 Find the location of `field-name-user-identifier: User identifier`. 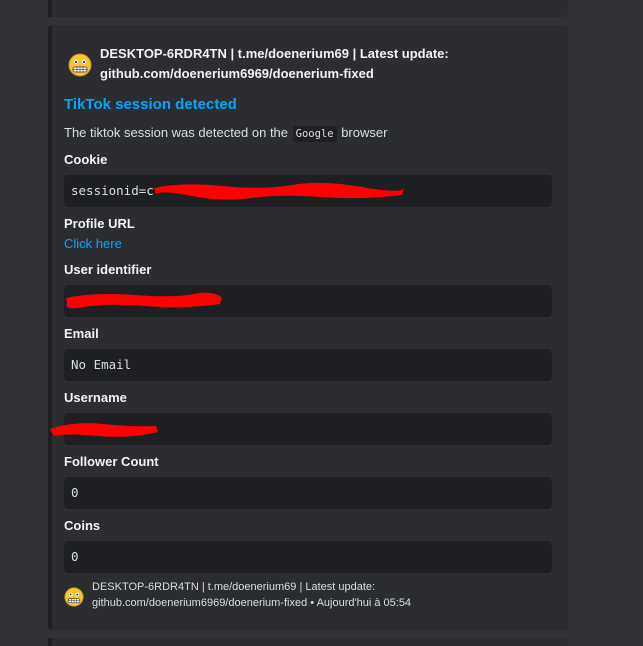

field-name-user-identifier: User identifier is located at coordinates (108, 269).